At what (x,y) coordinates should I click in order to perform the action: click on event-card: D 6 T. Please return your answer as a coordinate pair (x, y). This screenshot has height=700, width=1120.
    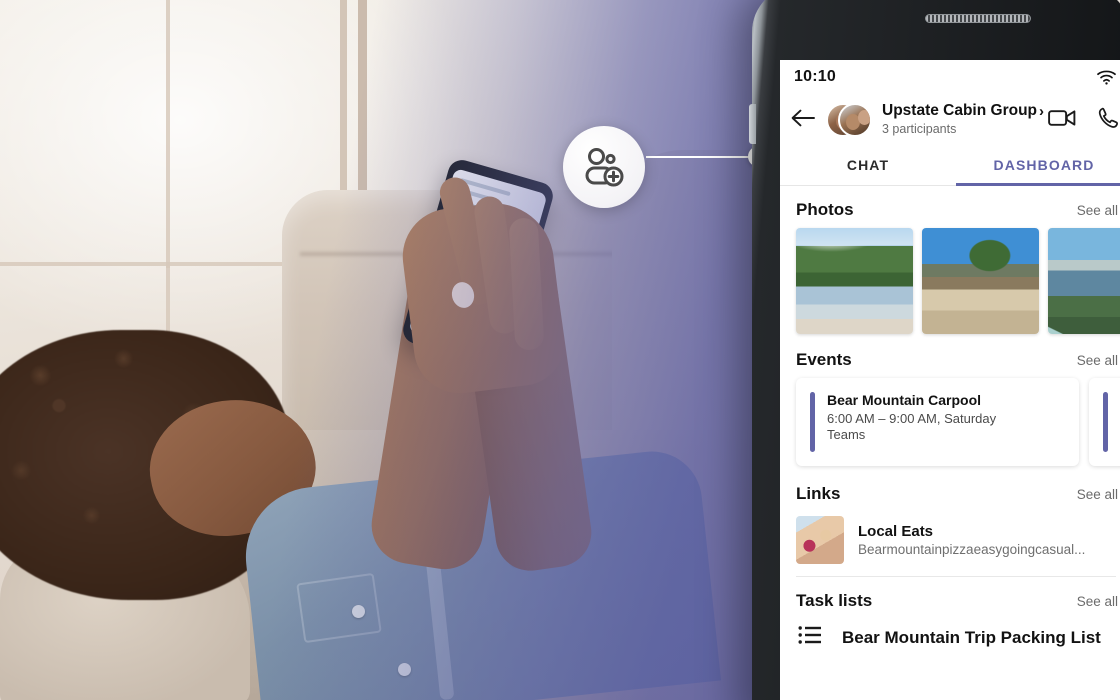
    Looking at the image, I should click on (1104, 422).